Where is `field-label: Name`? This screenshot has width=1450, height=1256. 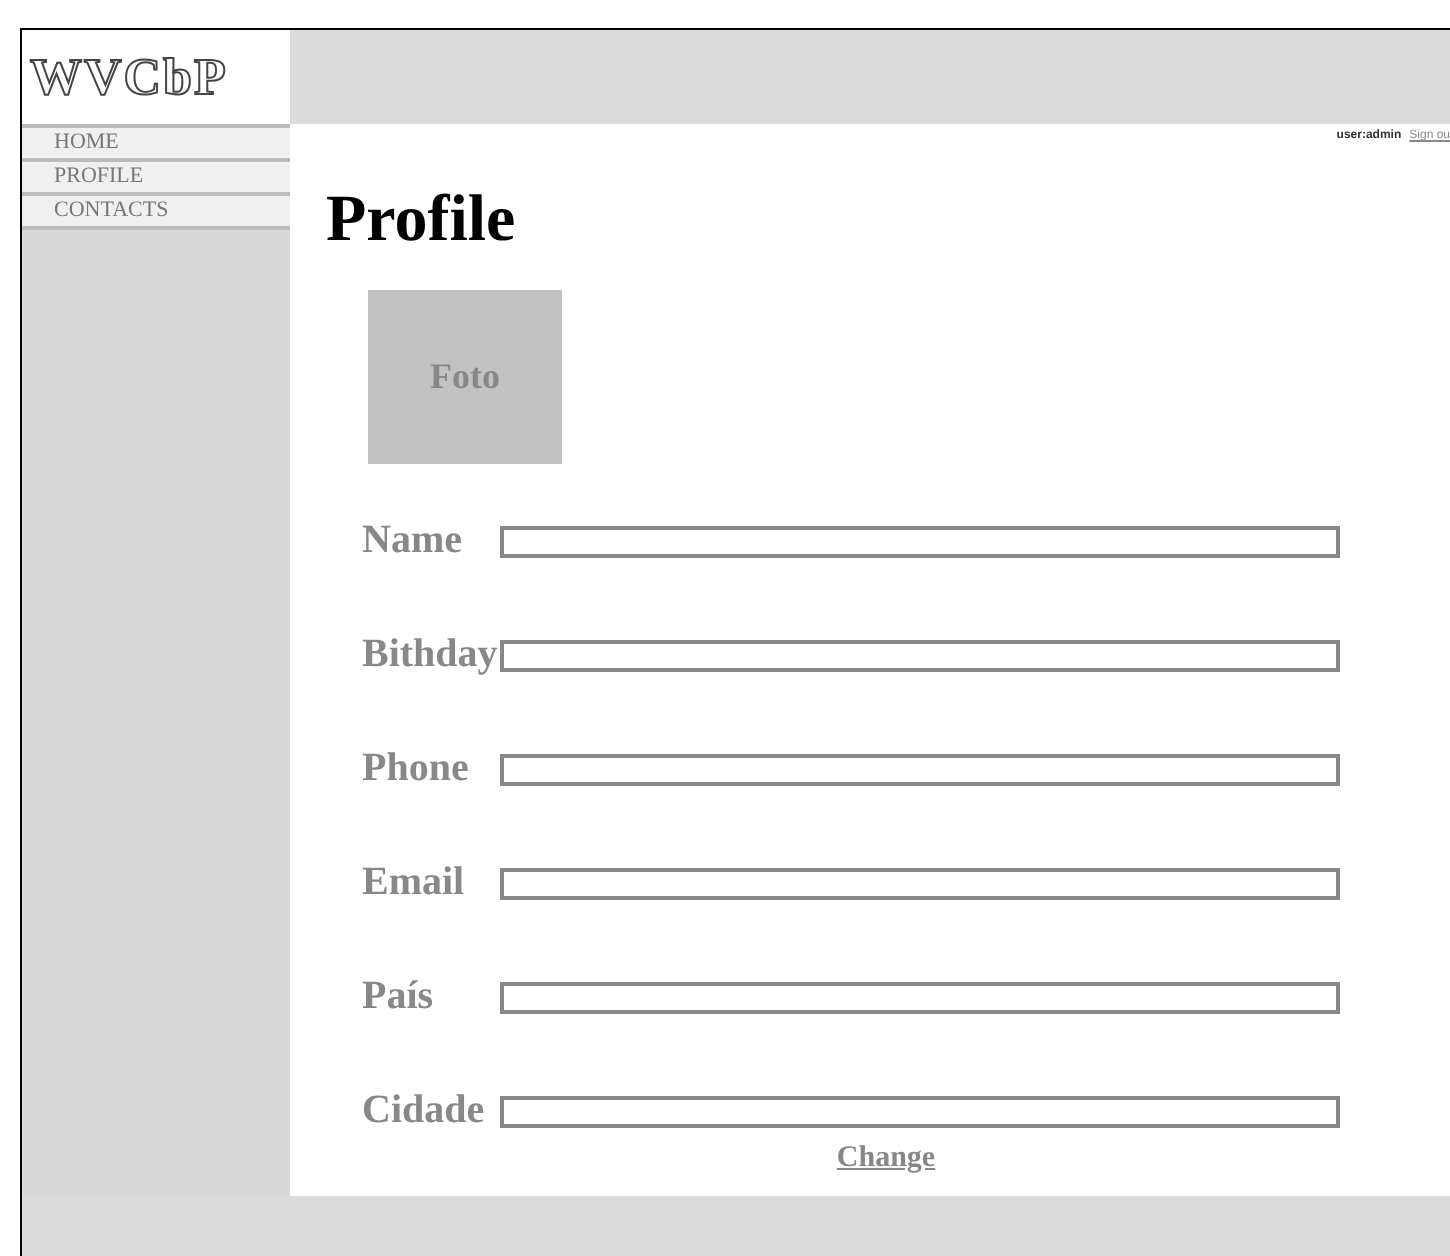
field-label: Name is located at coordinates (412, 541).